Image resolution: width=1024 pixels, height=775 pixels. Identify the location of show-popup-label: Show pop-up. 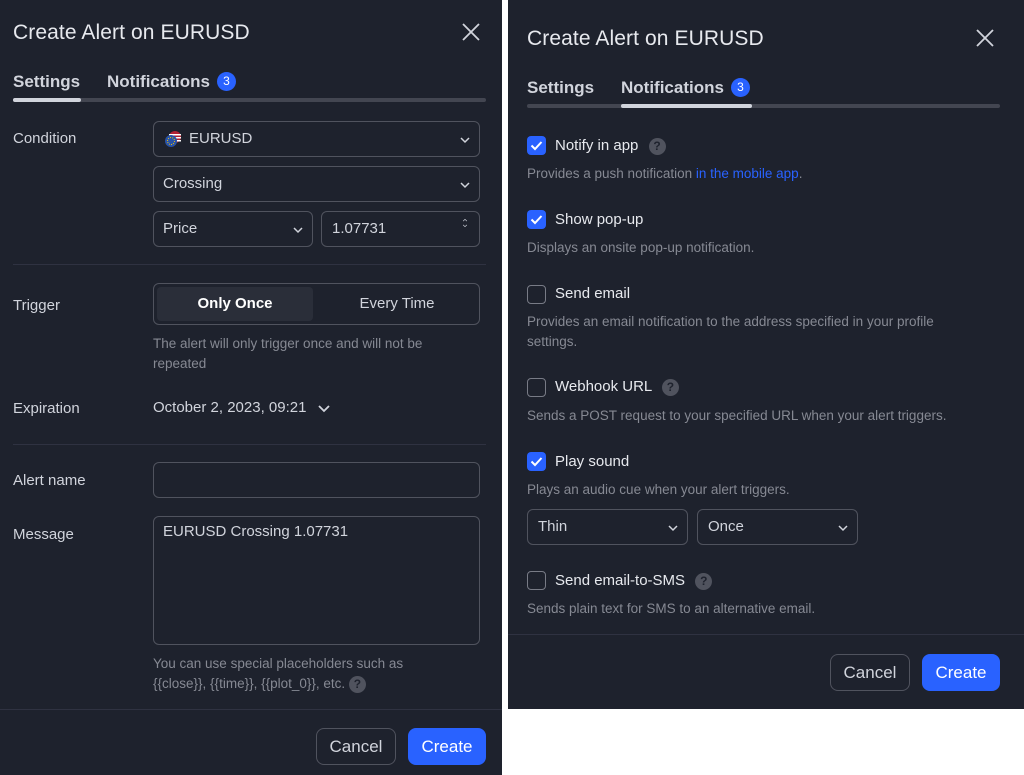
(599, 219).